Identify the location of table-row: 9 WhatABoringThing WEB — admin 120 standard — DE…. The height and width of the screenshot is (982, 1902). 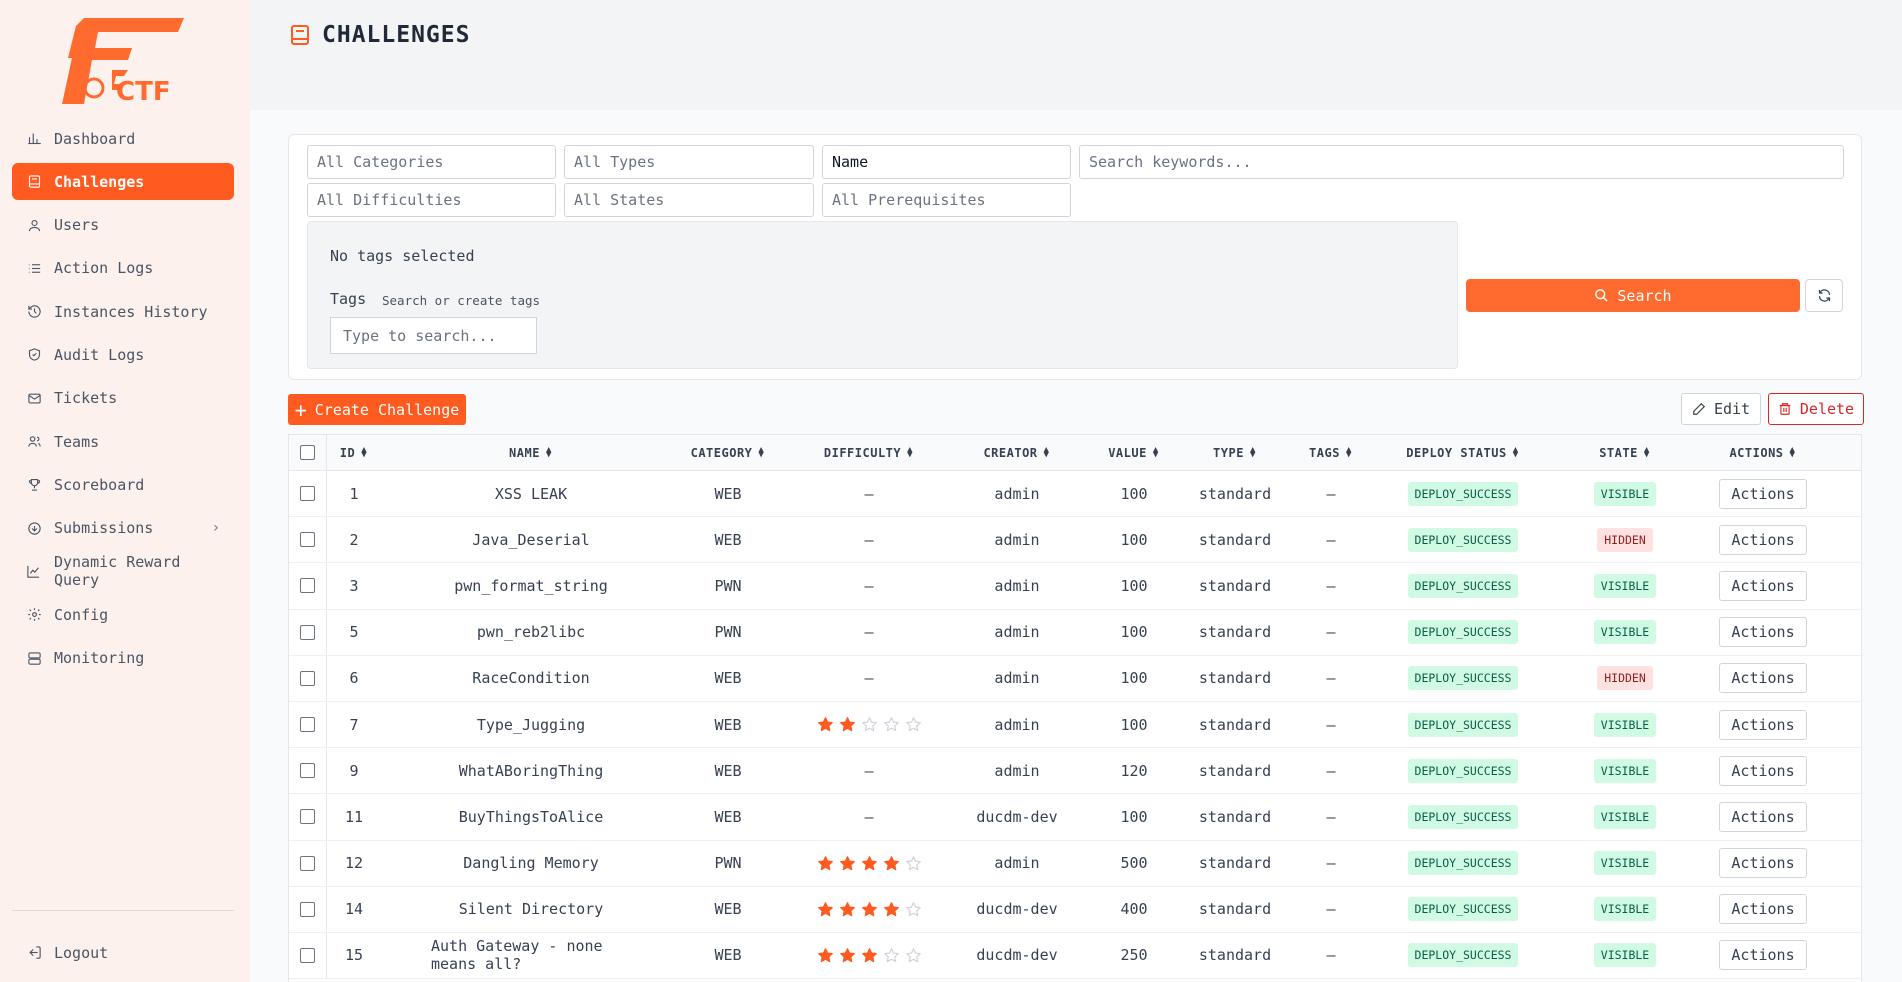
(1075, 771).